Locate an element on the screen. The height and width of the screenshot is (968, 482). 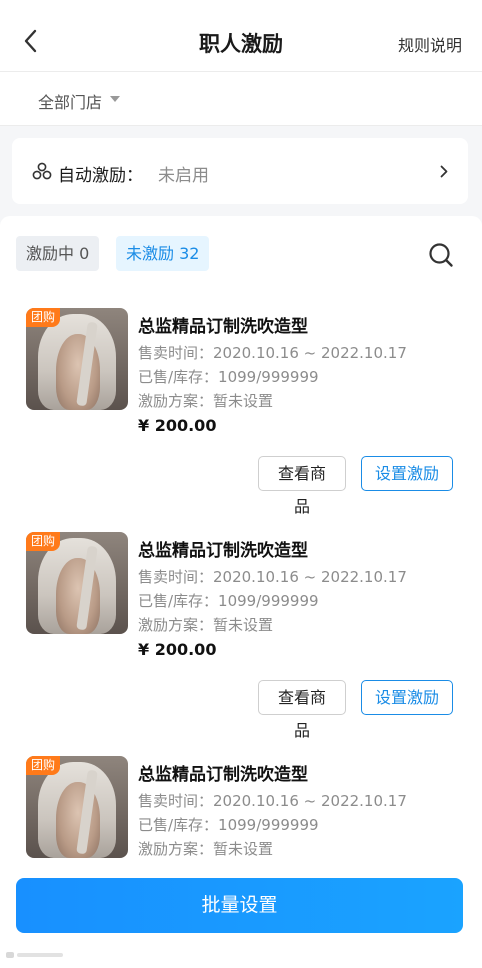
tab-incentivized: 激励中 0 is located at coordinates (58, 253).